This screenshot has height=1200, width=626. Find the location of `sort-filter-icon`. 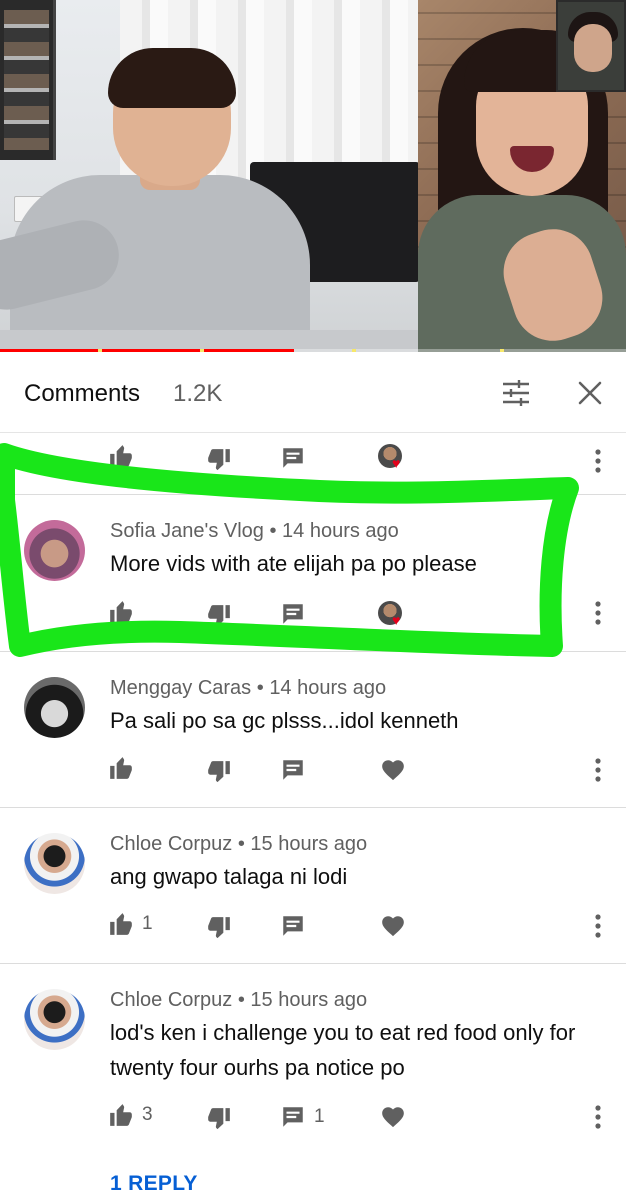

sort-filter-icon is located at coordinates (516, 393).